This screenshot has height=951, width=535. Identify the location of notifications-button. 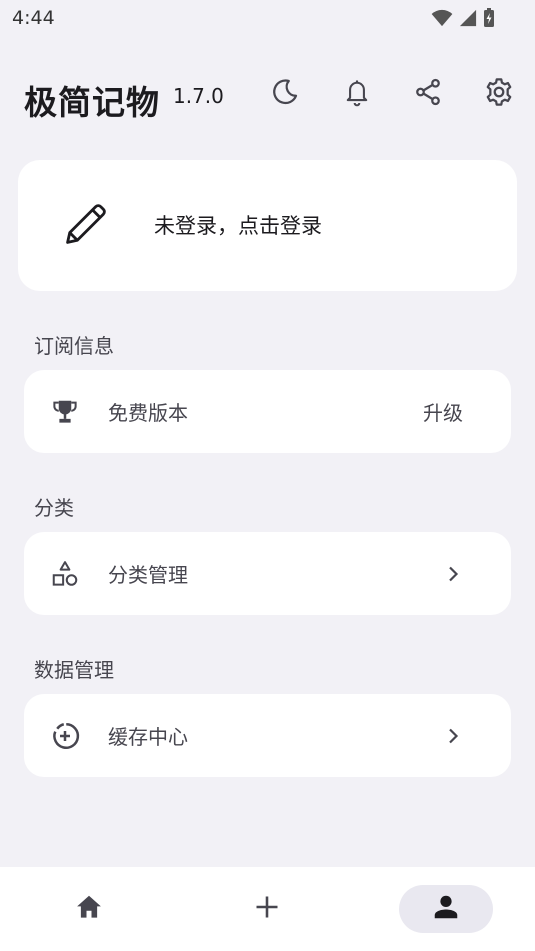
(357, 94).